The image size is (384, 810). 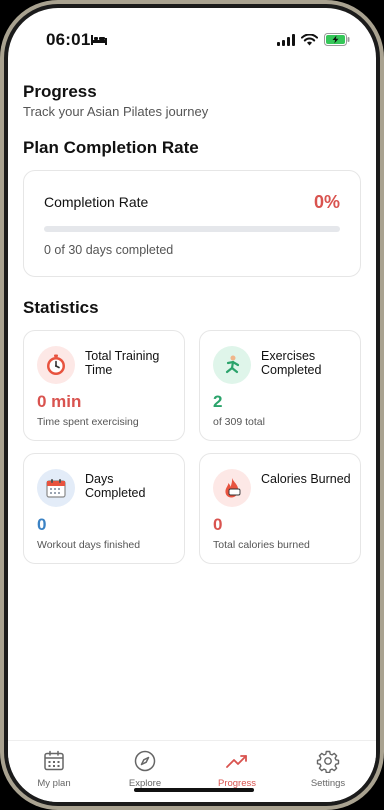 I want to click on flame-icon, so click(x=232, y=488).